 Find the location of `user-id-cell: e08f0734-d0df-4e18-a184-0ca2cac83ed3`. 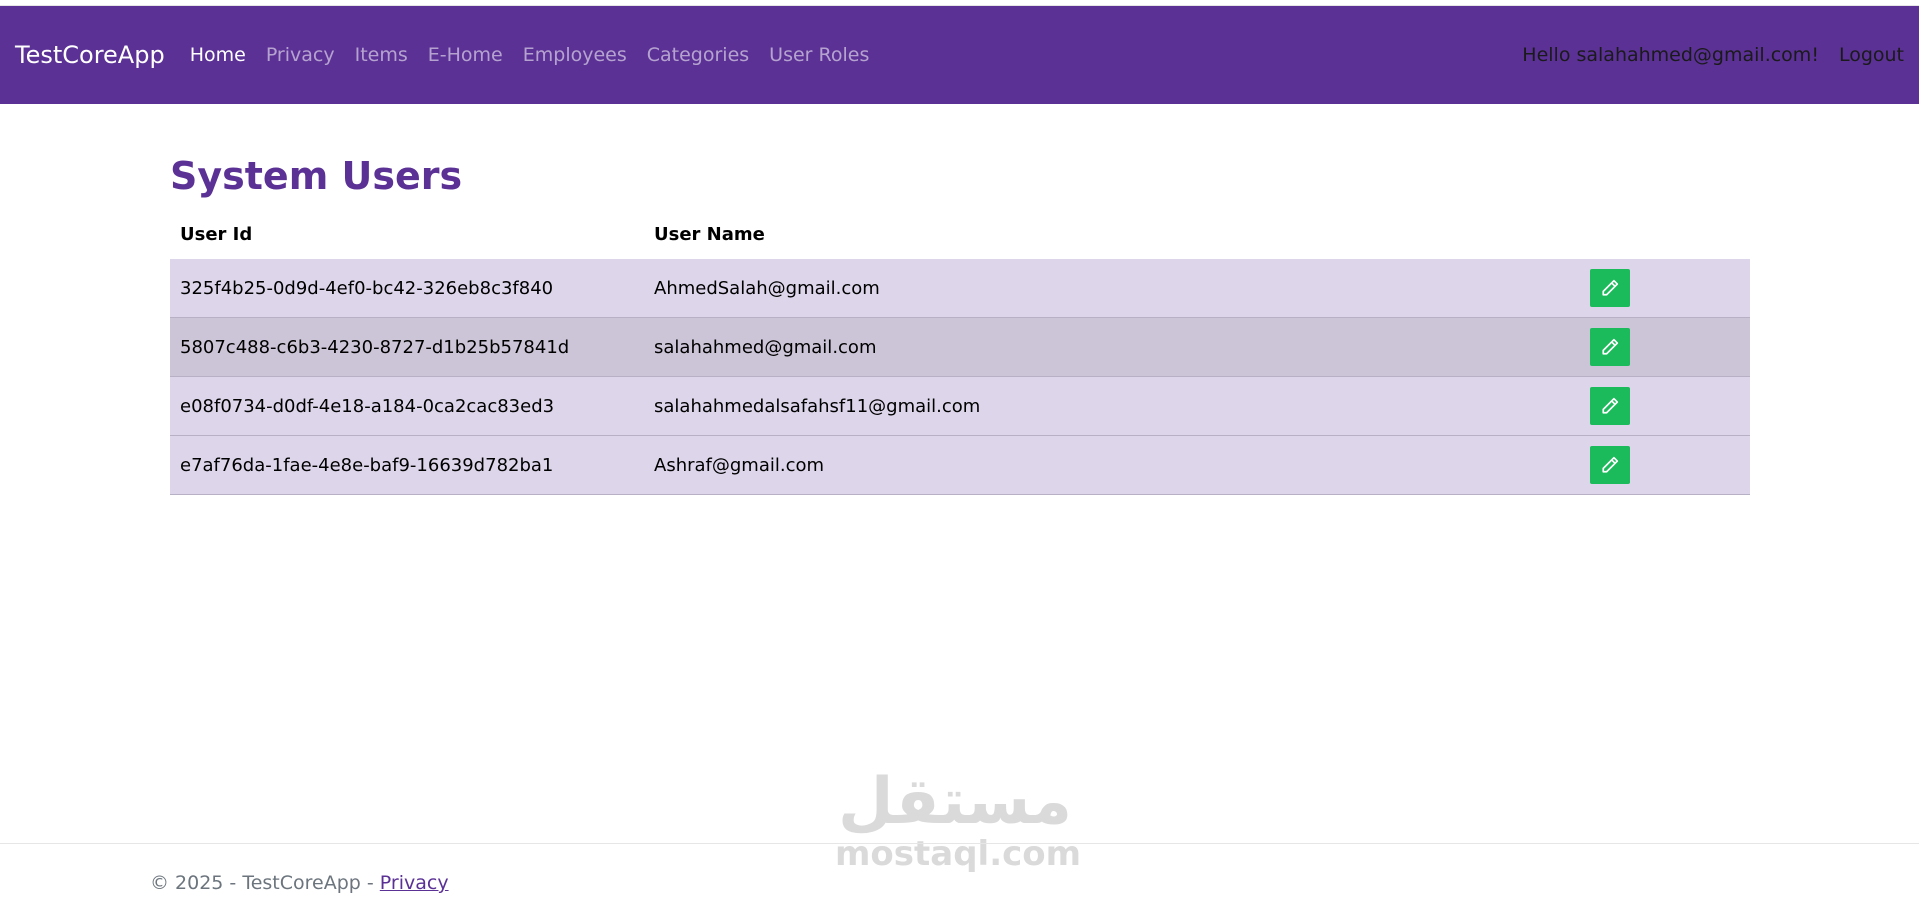

user-id-cell: e08f0734-d0df-4e18-a184-0ca2cac83ed3 is located at coordinates (407, 406).